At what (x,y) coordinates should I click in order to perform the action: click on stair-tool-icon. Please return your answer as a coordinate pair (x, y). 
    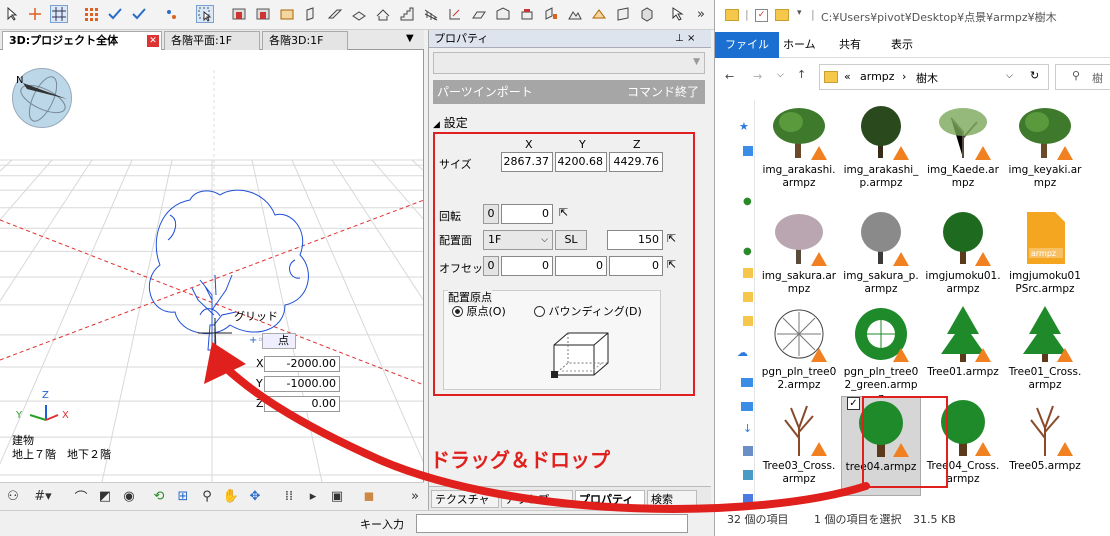
    Looking at the image, I should click on (407, 14).